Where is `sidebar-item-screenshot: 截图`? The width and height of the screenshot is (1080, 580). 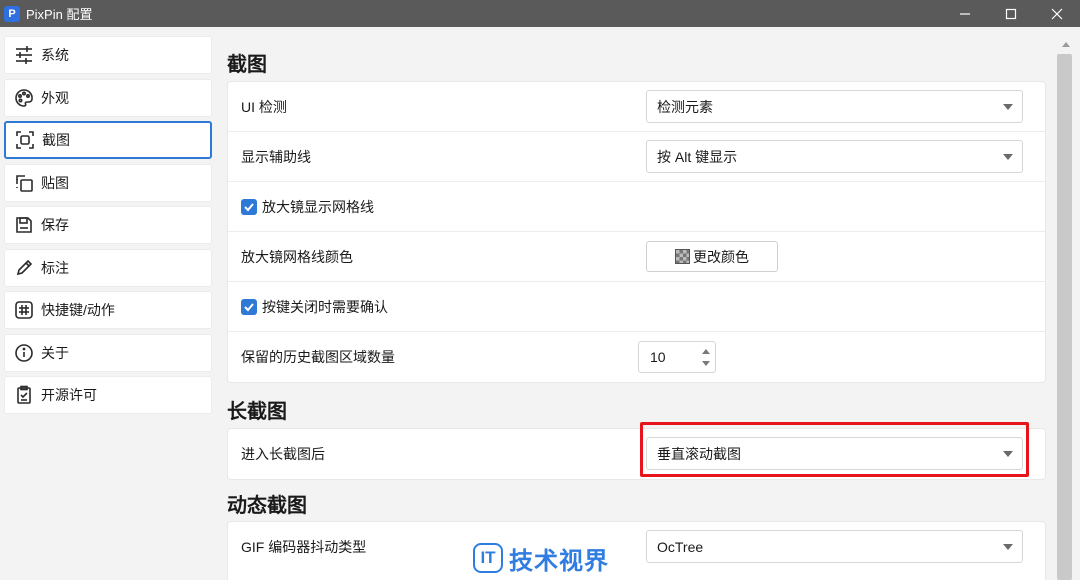
sidebar-item-screenshot: 截图 is located at coordinates (108, 140).